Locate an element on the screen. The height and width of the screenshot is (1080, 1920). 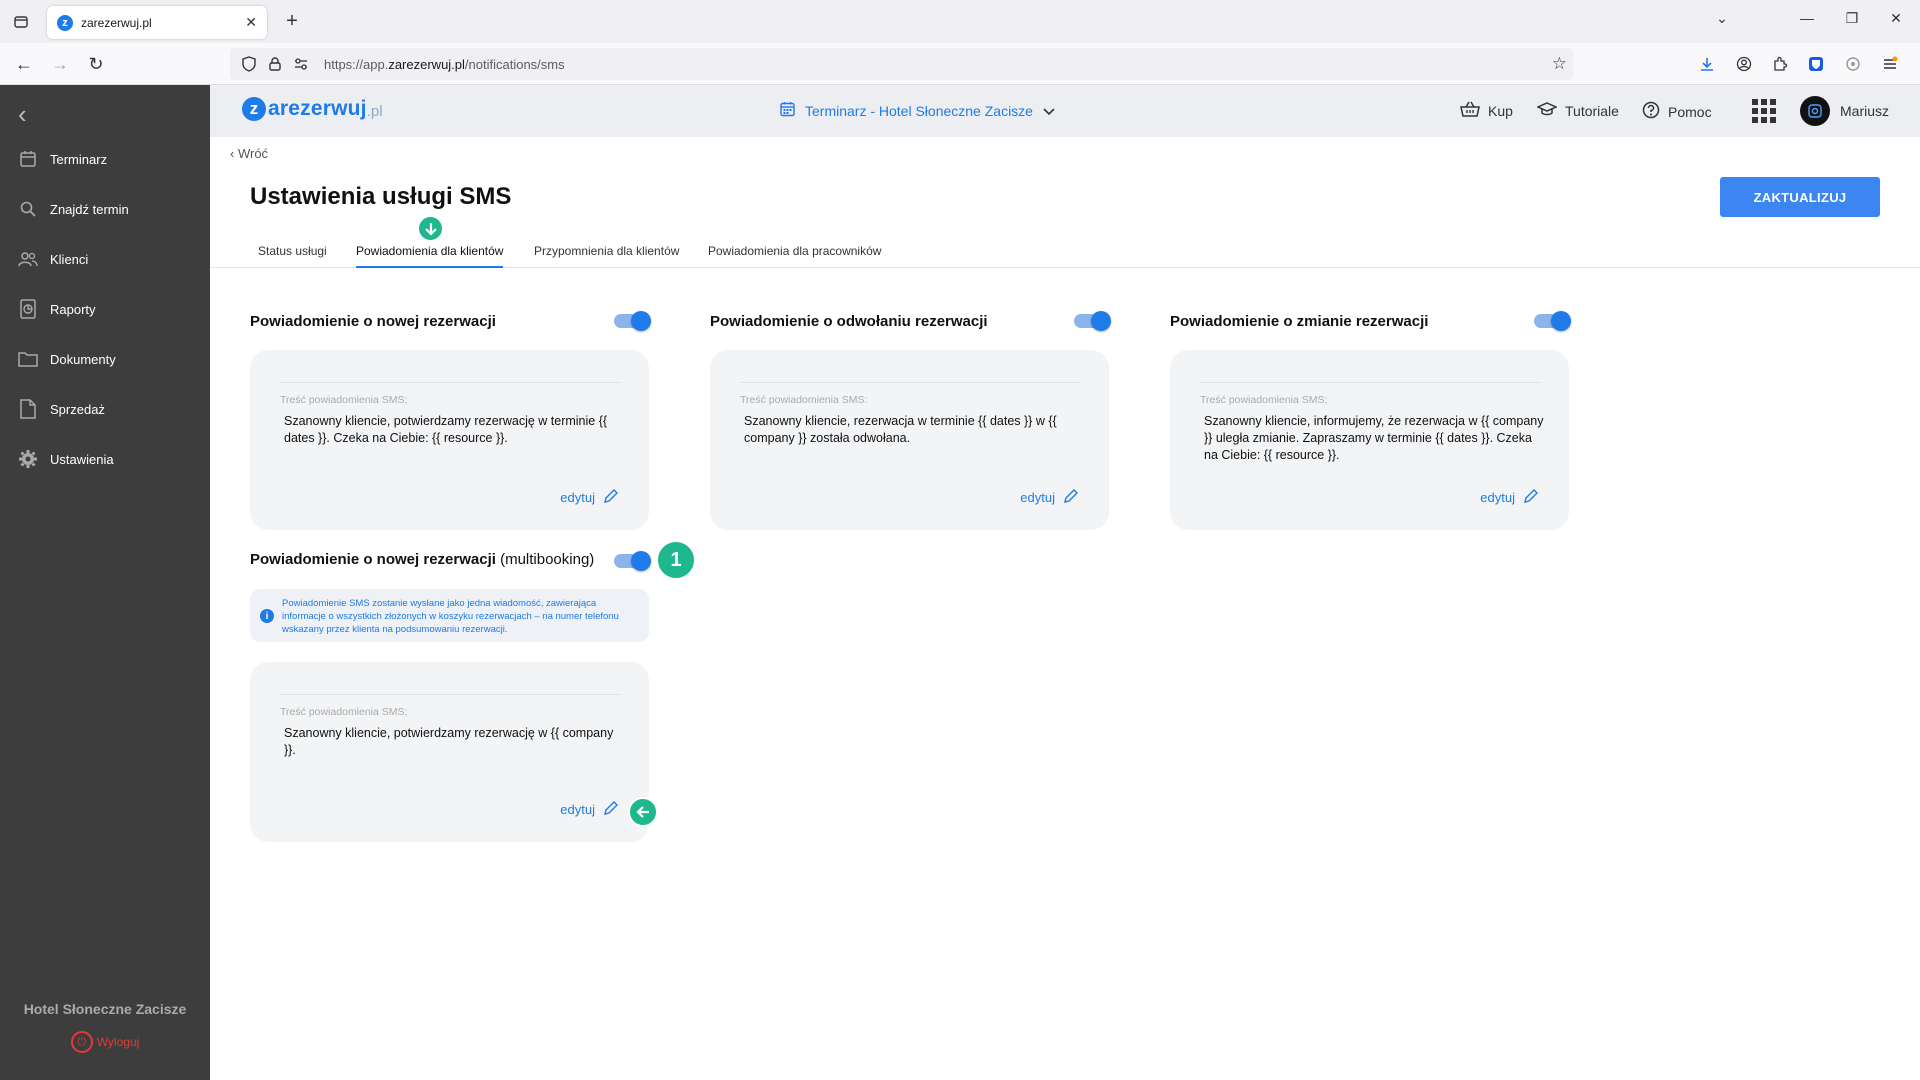
favicon-icon: z is located at coordinates (65, 22).